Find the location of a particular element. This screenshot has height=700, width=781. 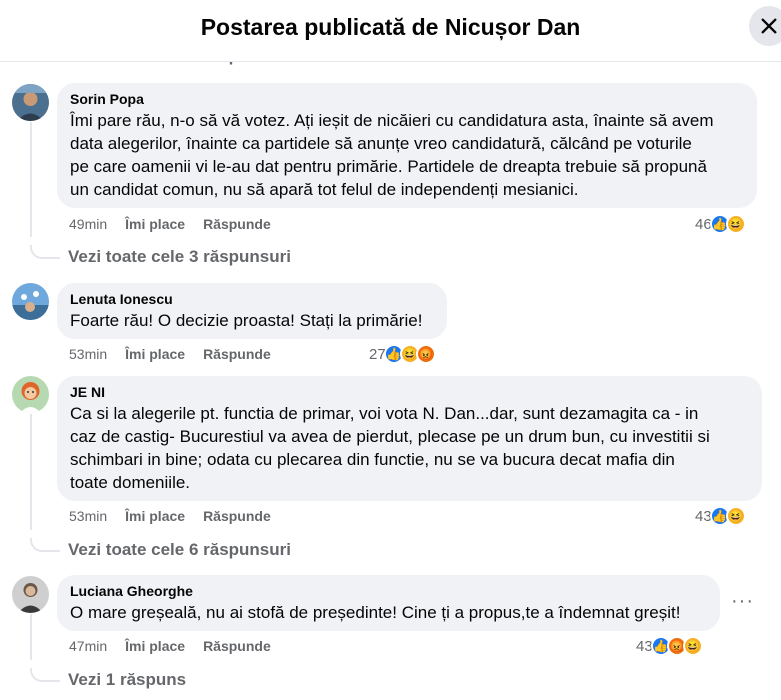

comment-time: 47min is located at coordinates (88, 646).